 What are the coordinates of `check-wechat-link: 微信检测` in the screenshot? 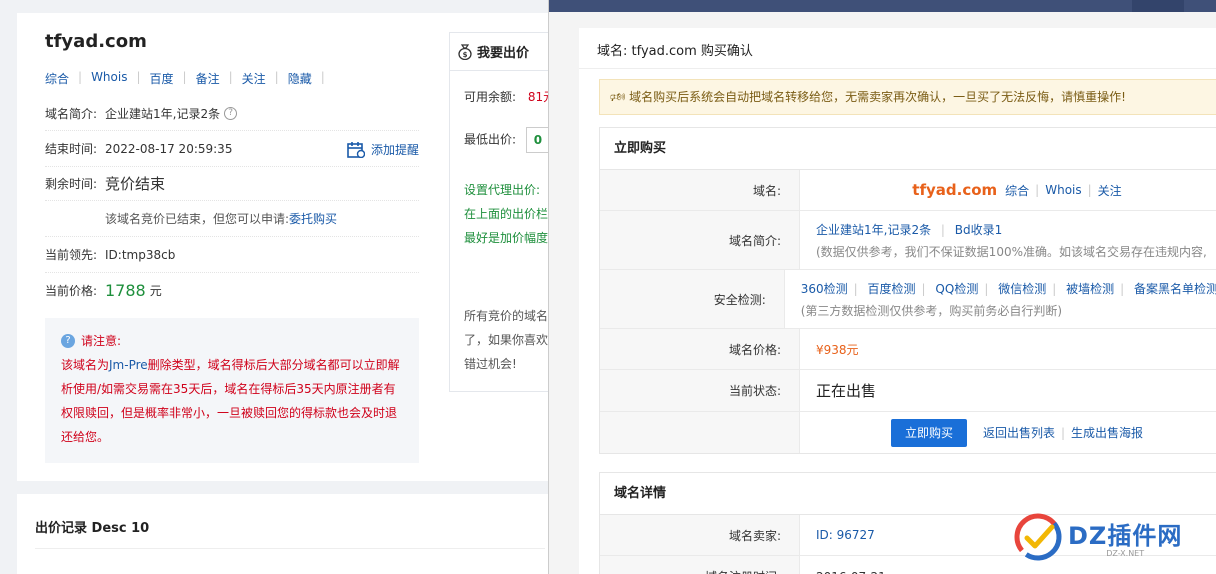 It's located at (1022, 289).